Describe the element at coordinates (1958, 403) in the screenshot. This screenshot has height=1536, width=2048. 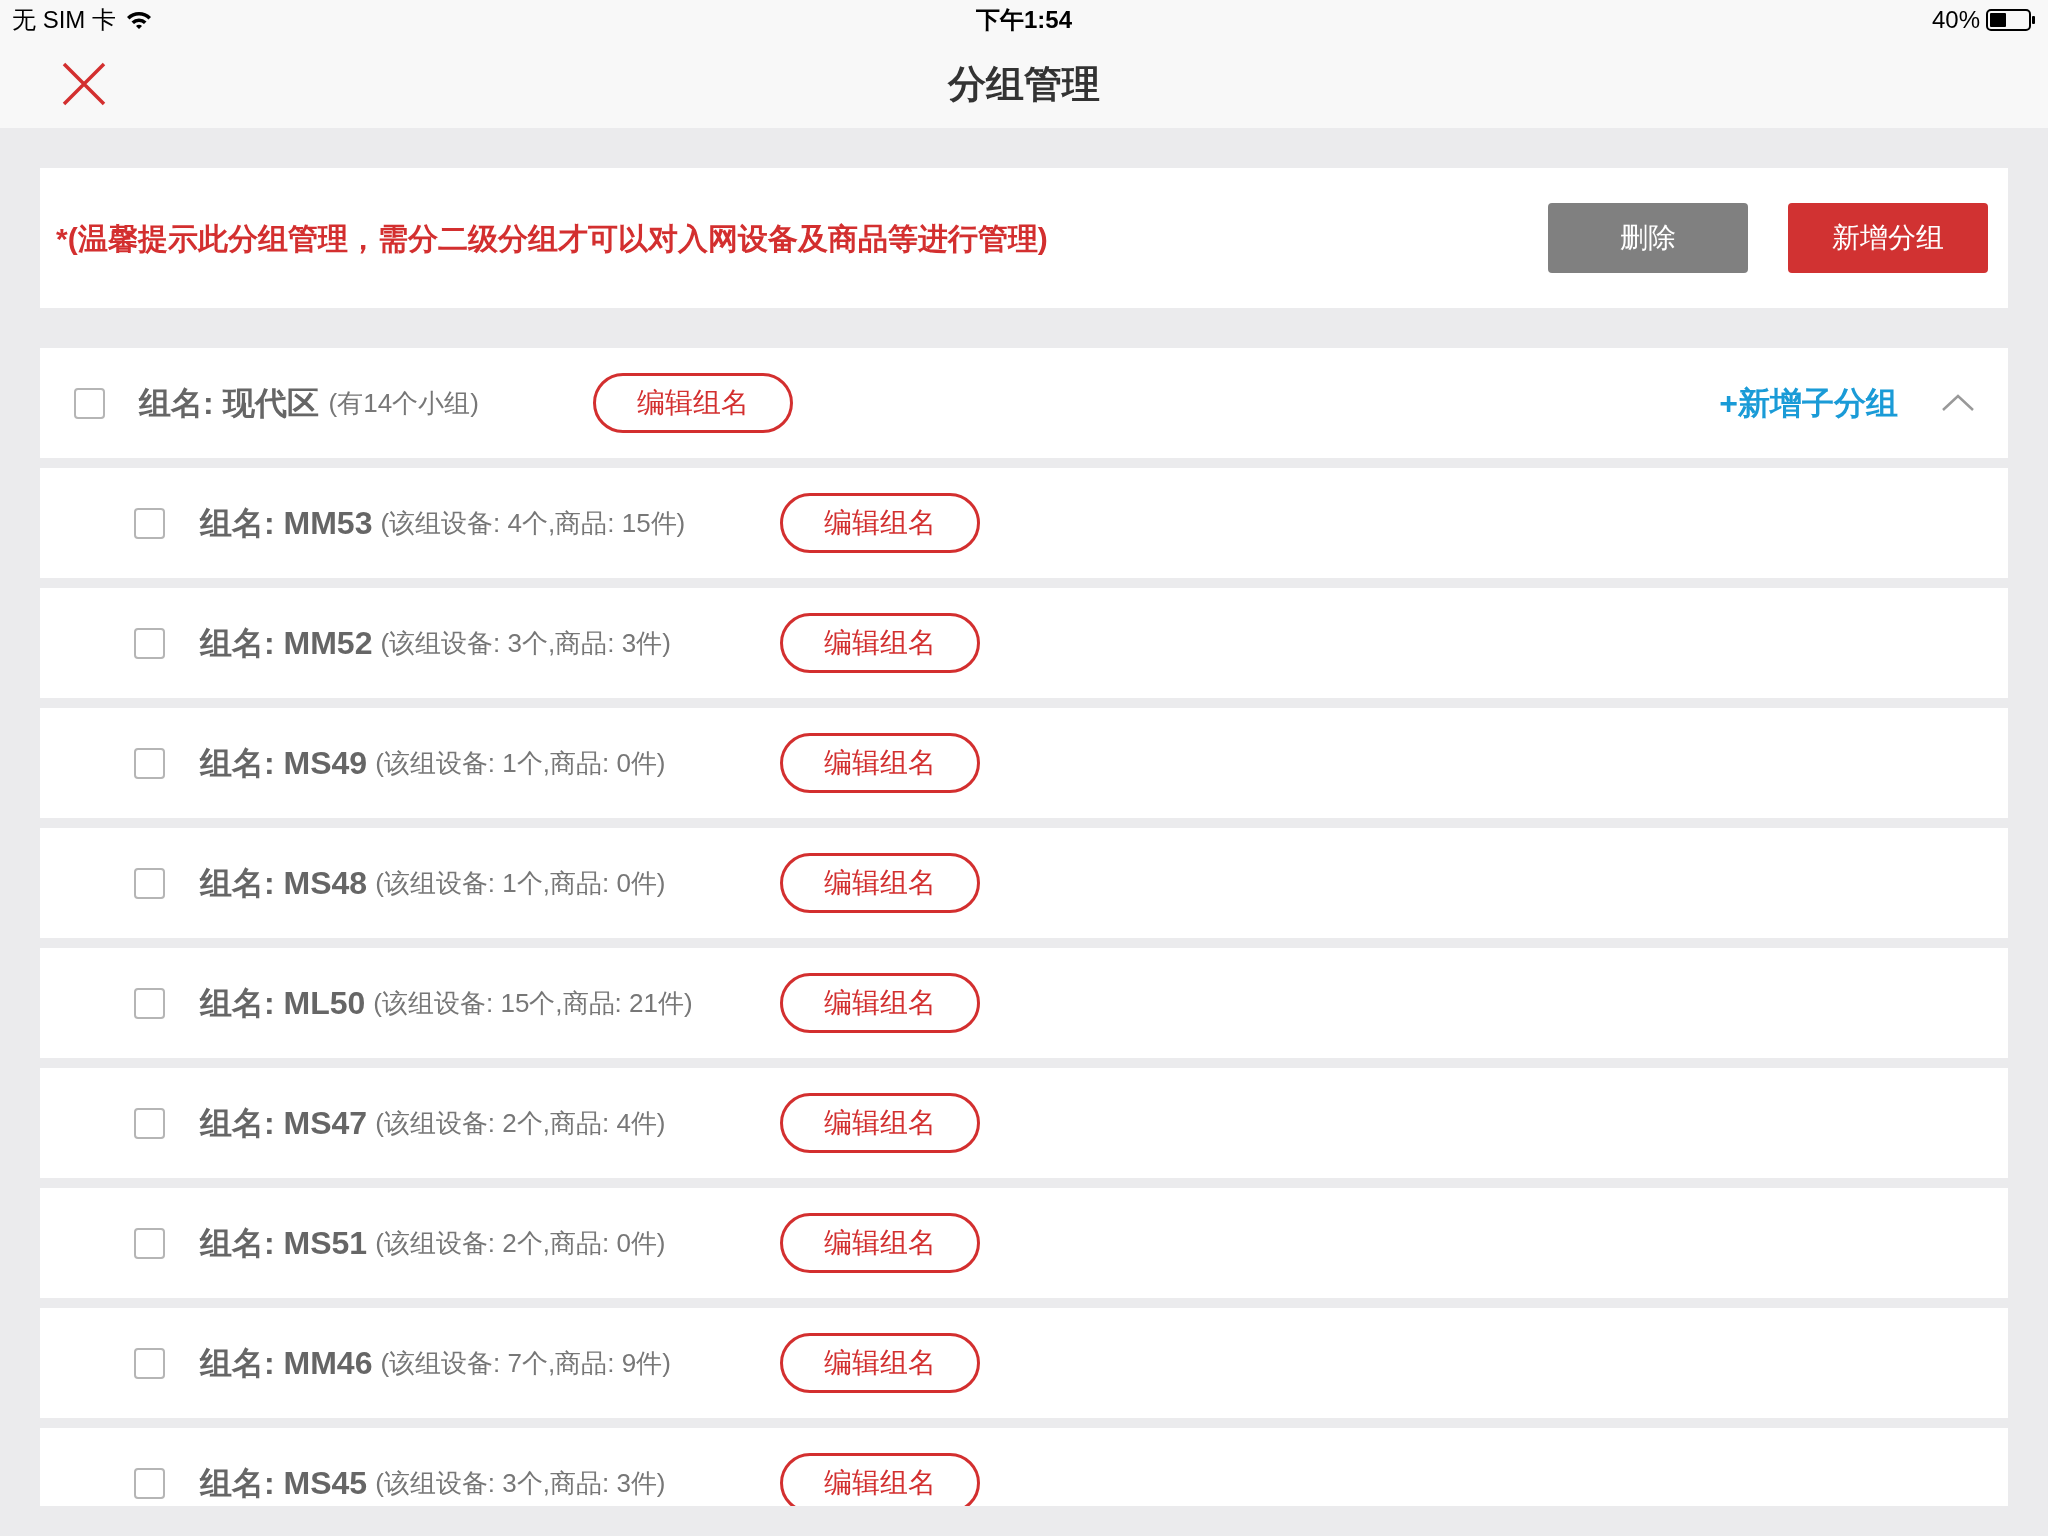
I see `chevron-up-icon` at that location.